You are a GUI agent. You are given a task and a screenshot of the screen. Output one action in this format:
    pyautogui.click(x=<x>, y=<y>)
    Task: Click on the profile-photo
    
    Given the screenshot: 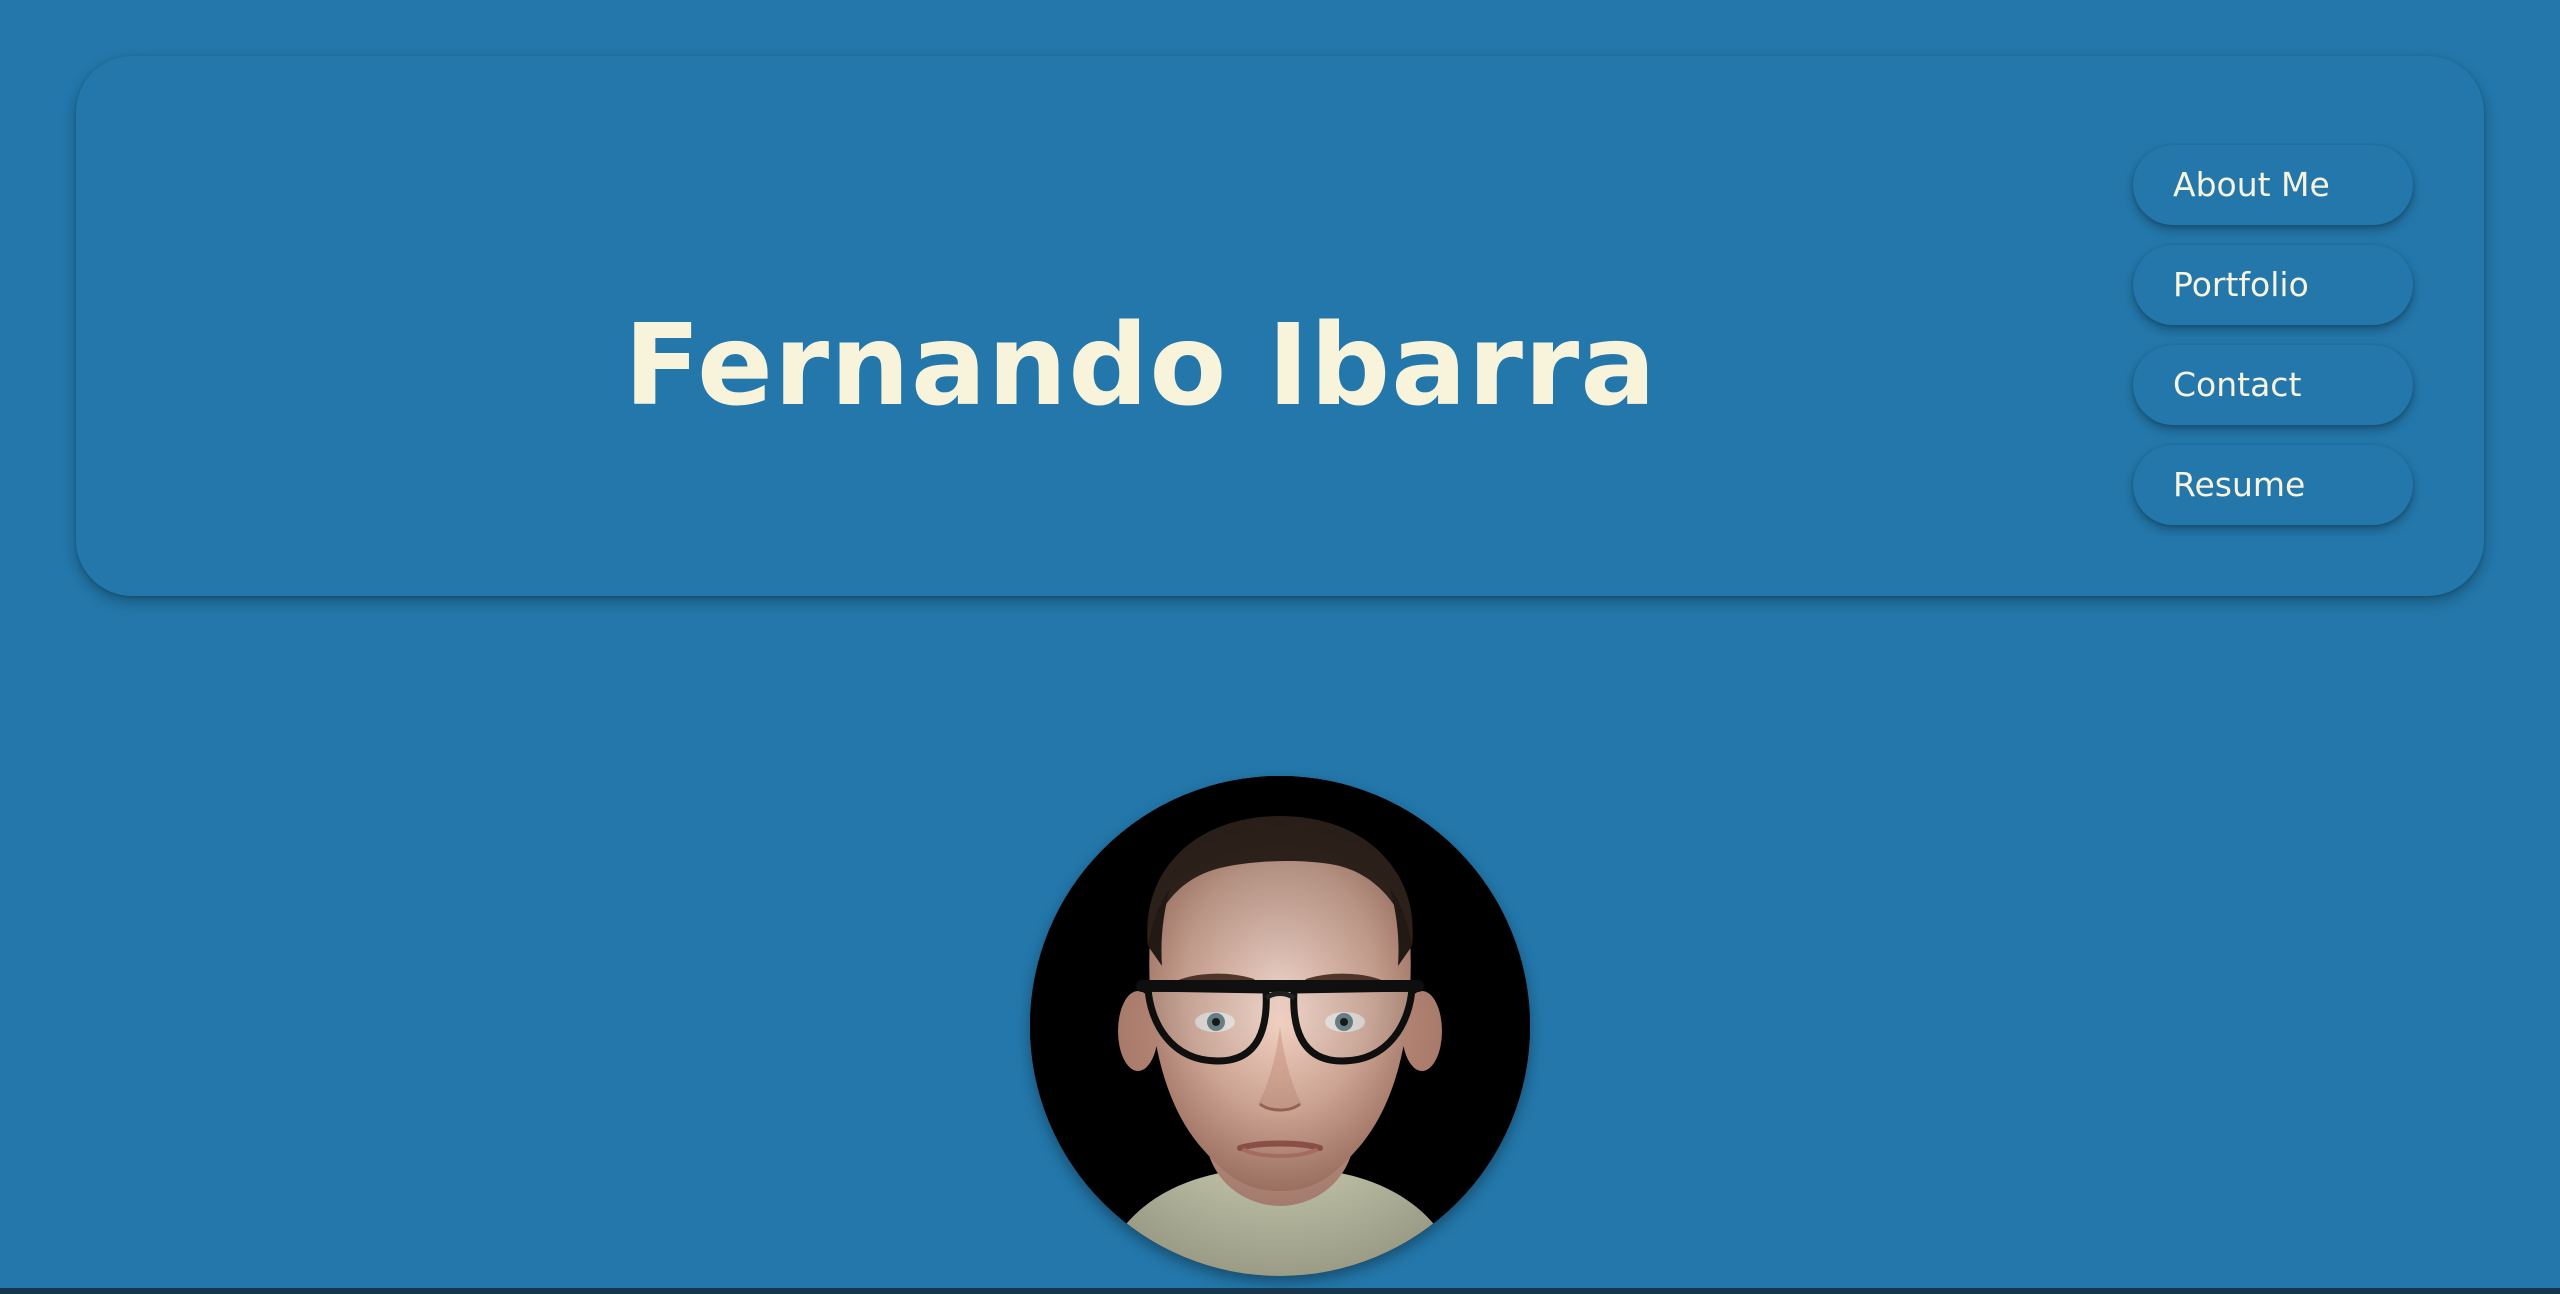 What is the action you would take?
    pyautogui.click(x=1280, y=1026)
    